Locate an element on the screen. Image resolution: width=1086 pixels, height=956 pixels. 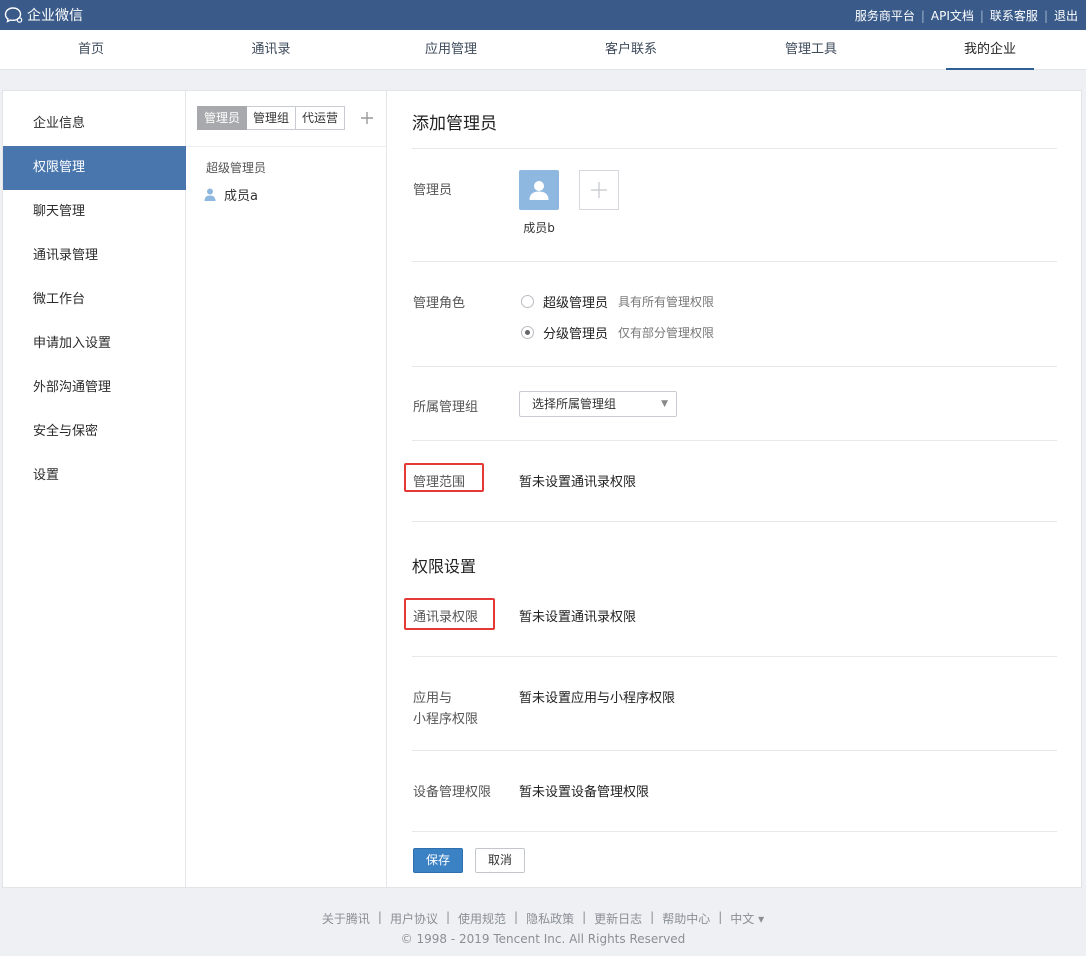
member-name: 成员a is located at coordinates (241, 196).